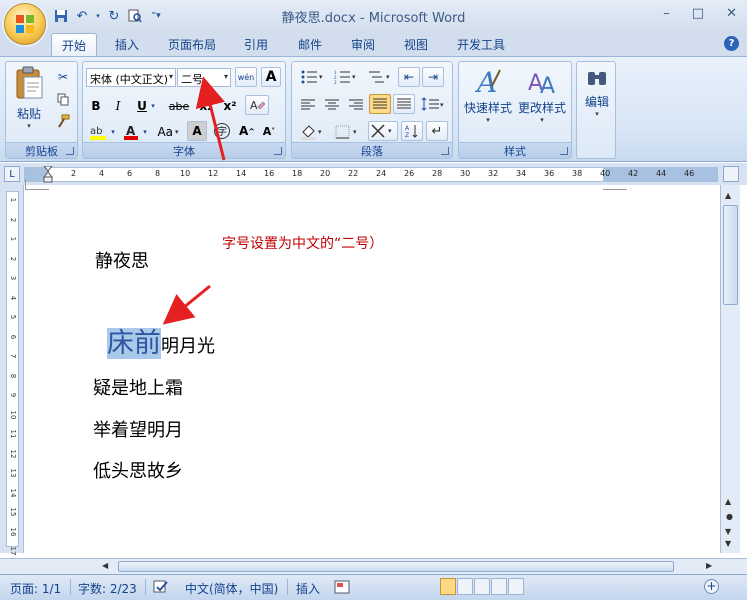 This screenshot has width=747, height=600. I want to click on restore-button: □, so click(698, 13).